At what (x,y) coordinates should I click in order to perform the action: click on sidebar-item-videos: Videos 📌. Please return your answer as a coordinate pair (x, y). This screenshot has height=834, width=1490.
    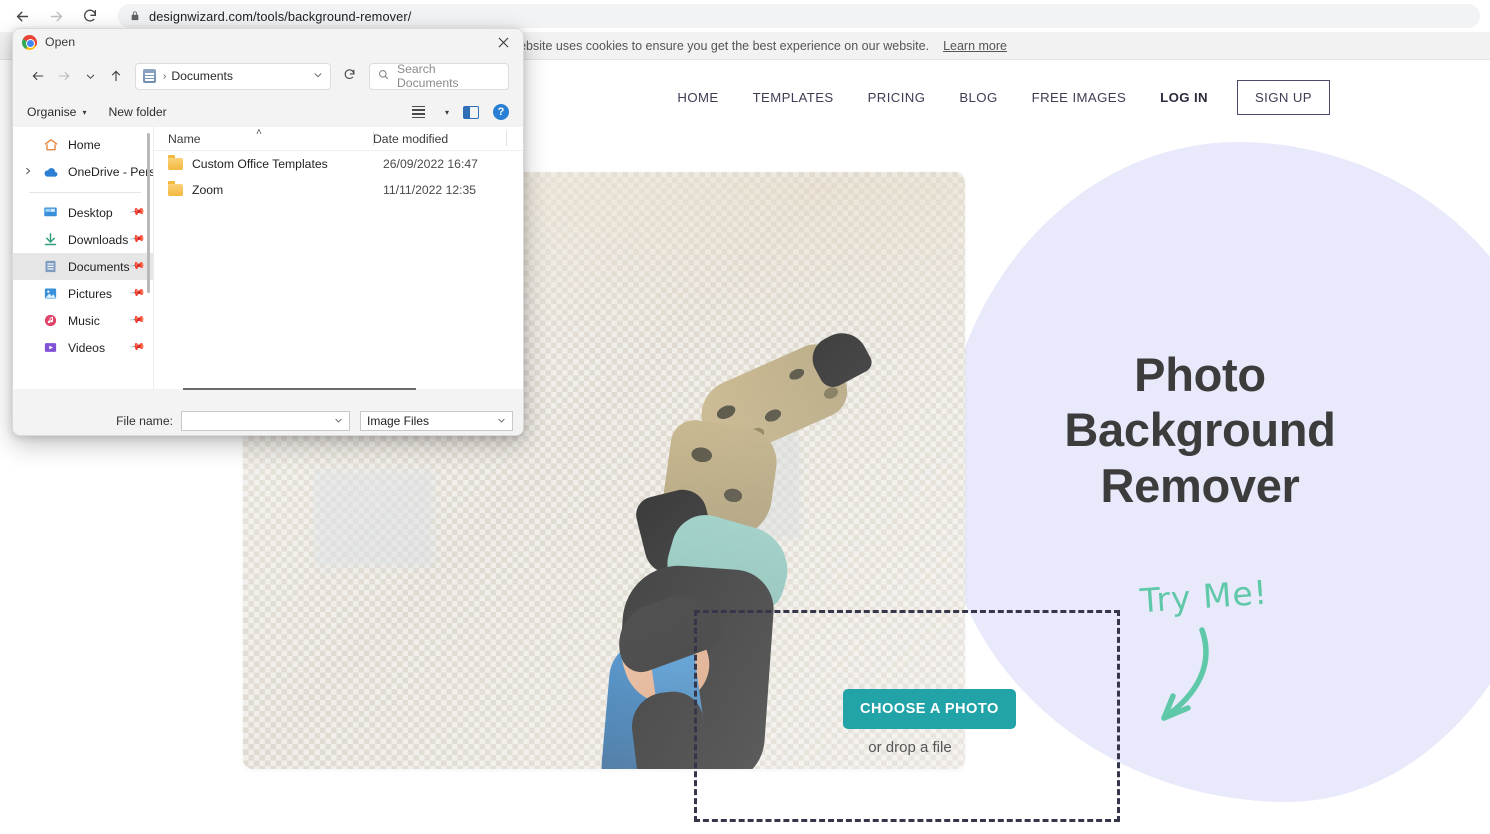
    Looking at the image, I should click on (83, 347).